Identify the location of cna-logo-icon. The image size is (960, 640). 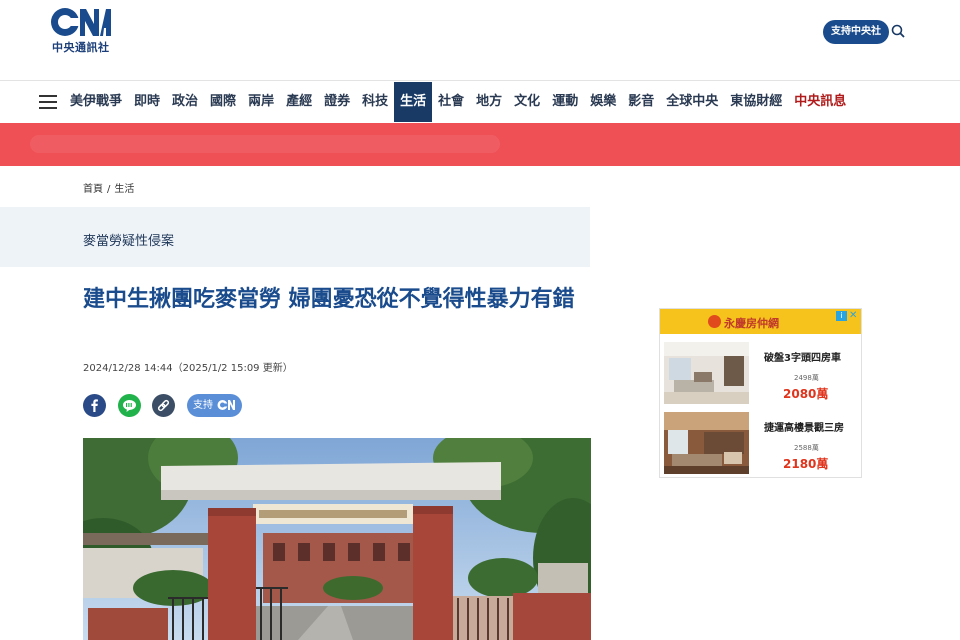
(81, 22).